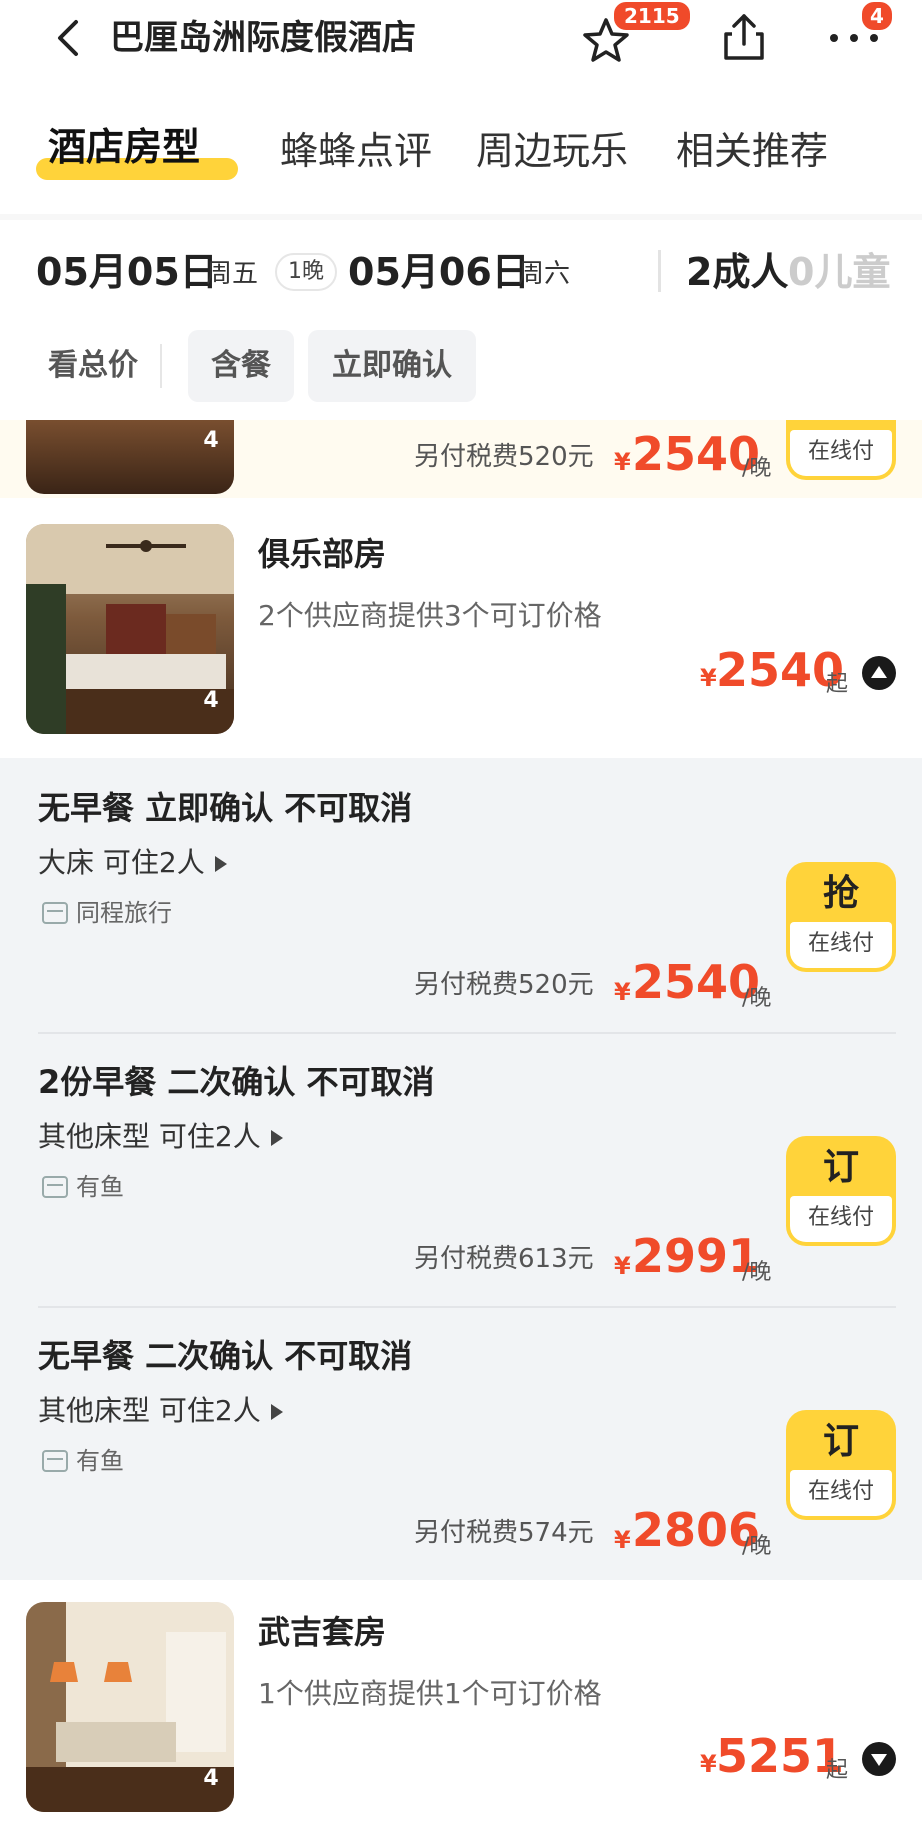 Image resolution: width=922 pixels, height=1838 pixels. What do you see at coordinates (737, 272) in the screenshot?
I see `adults-count: 2成人` at bounding box center [737, 272].